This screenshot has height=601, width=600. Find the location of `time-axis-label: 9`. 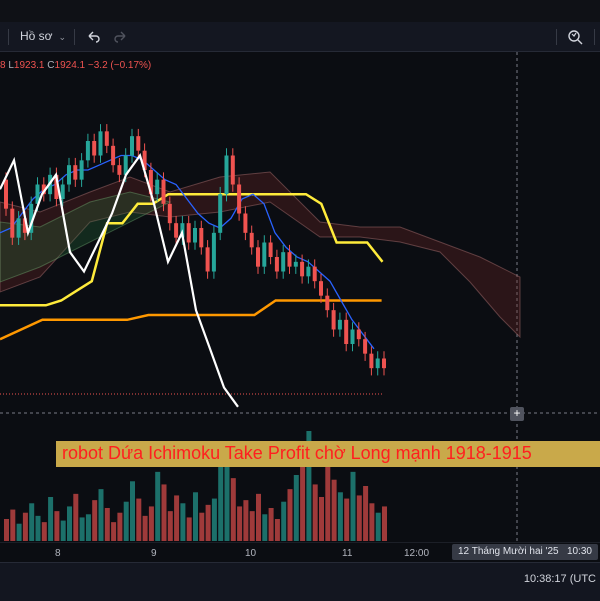

time-axis-label: 9 is located at coordinates (154, 553).